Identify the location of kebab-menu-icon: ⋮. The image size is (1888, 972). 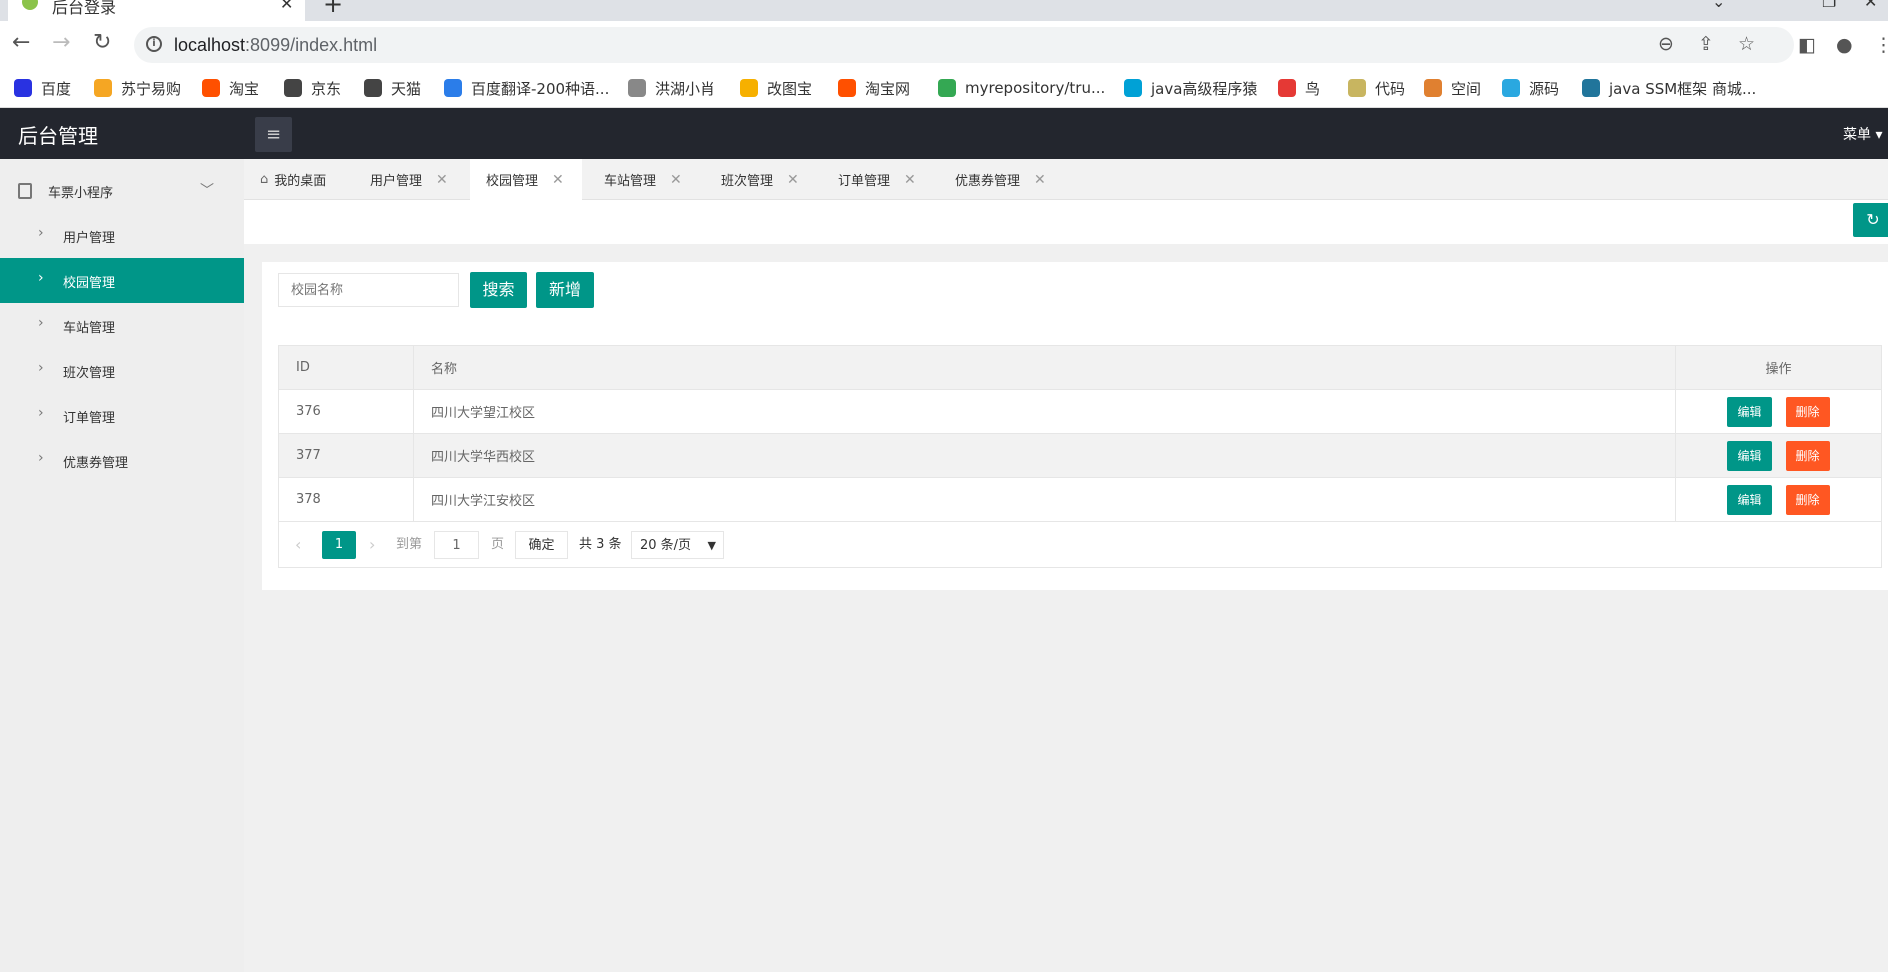
(1881, 45).